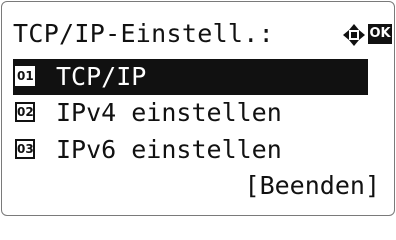  I want to click on menu-item-tcp-ip: 01 TCP/IP, so click(190, 77).